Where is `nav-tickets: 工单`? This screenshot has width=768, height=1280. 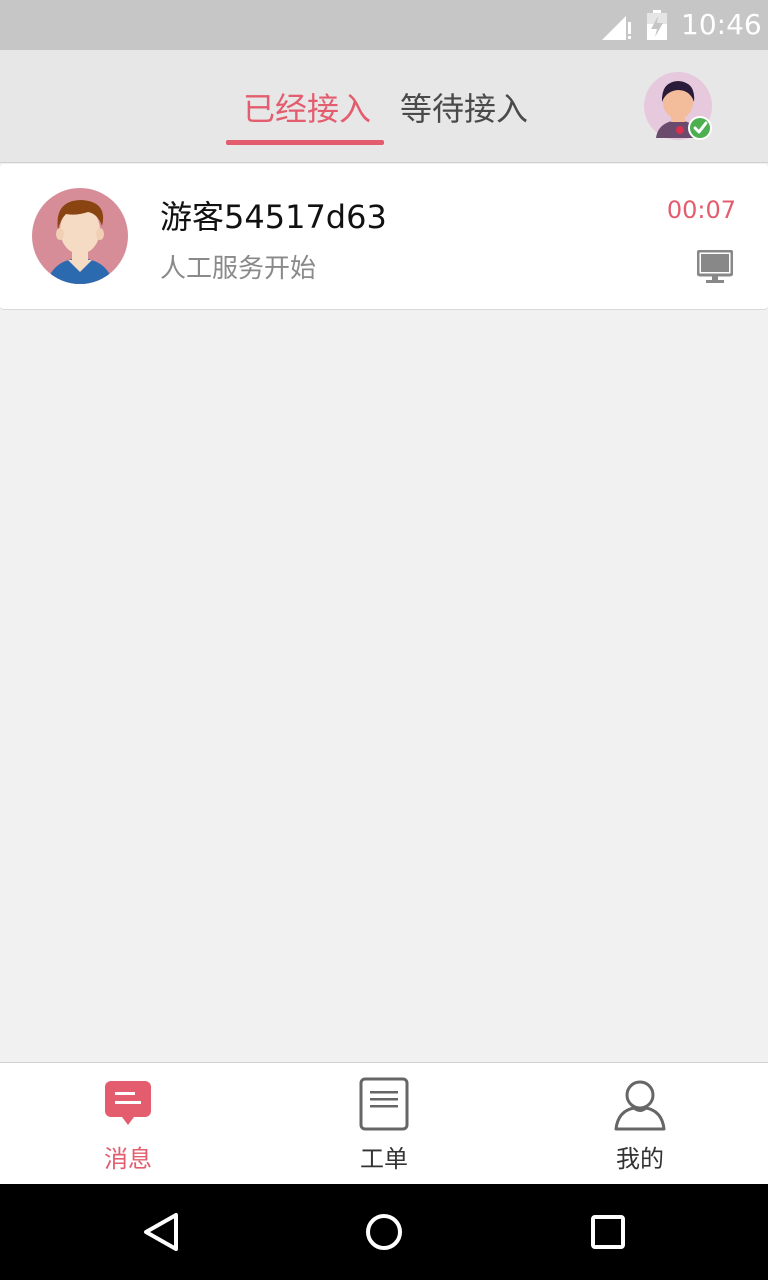
nav-tickets: 工单 is located at coordinates (384, 1124).